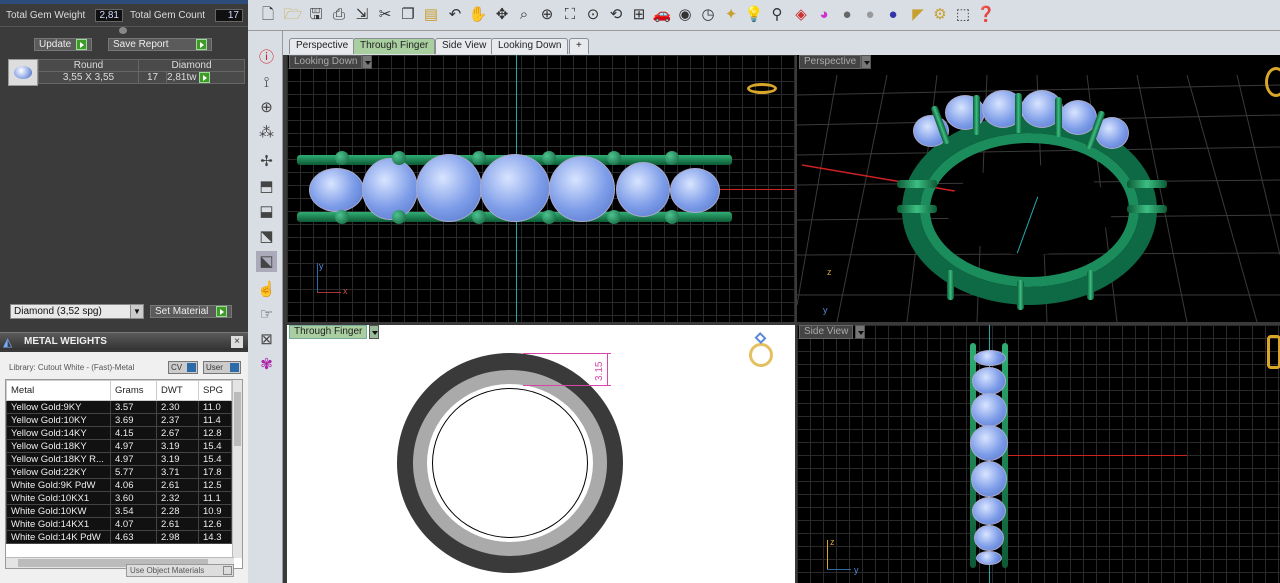 The image size is (1280, 583). What do you see at coordinates (847, 15) in the screenshot?
I see `sphere-shaded-icon: ●` at bounding box center [847, 15].